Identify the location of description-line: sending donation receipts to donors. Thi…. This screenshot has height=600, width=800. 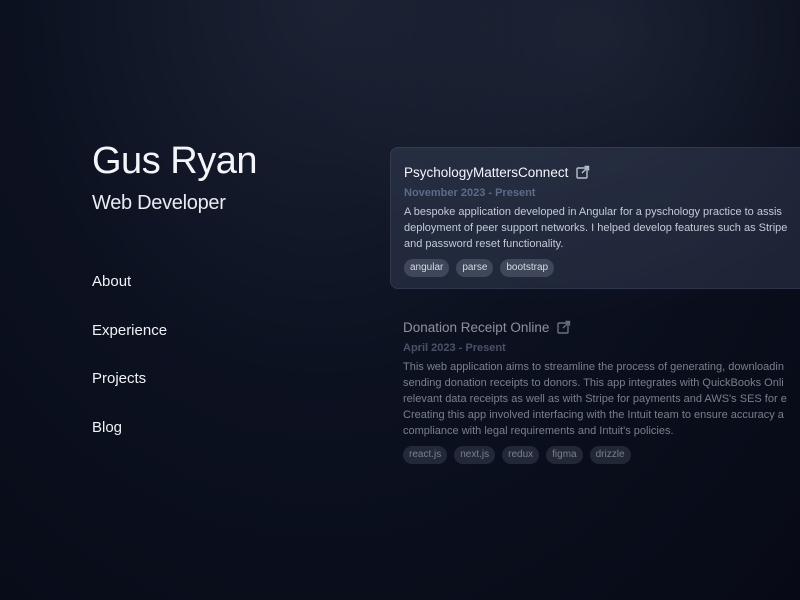
(593, 383).